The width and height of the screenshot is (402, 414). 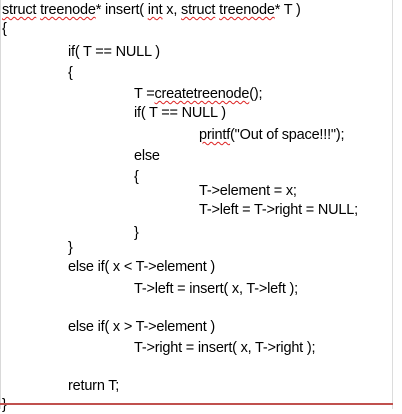 What do you see at coordinates (136, 177) in the screenshot?
I see `code-line-9: {` at bounding box center [136, 177].